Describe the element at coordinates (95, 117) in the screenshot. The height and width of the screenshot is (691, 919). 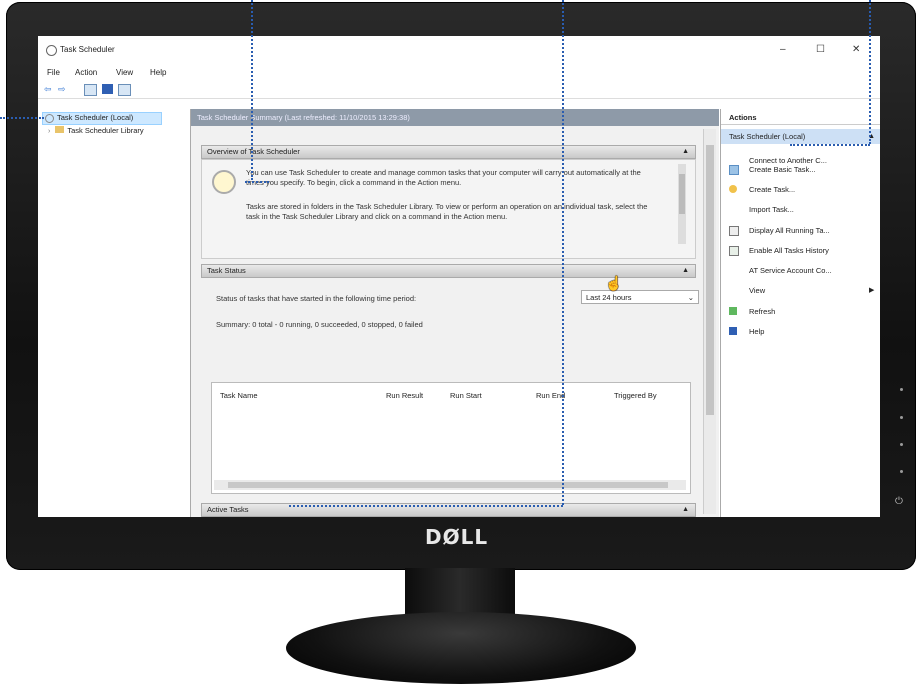
I see `tree-item-label: Task Scheduler (Local)` at that location.